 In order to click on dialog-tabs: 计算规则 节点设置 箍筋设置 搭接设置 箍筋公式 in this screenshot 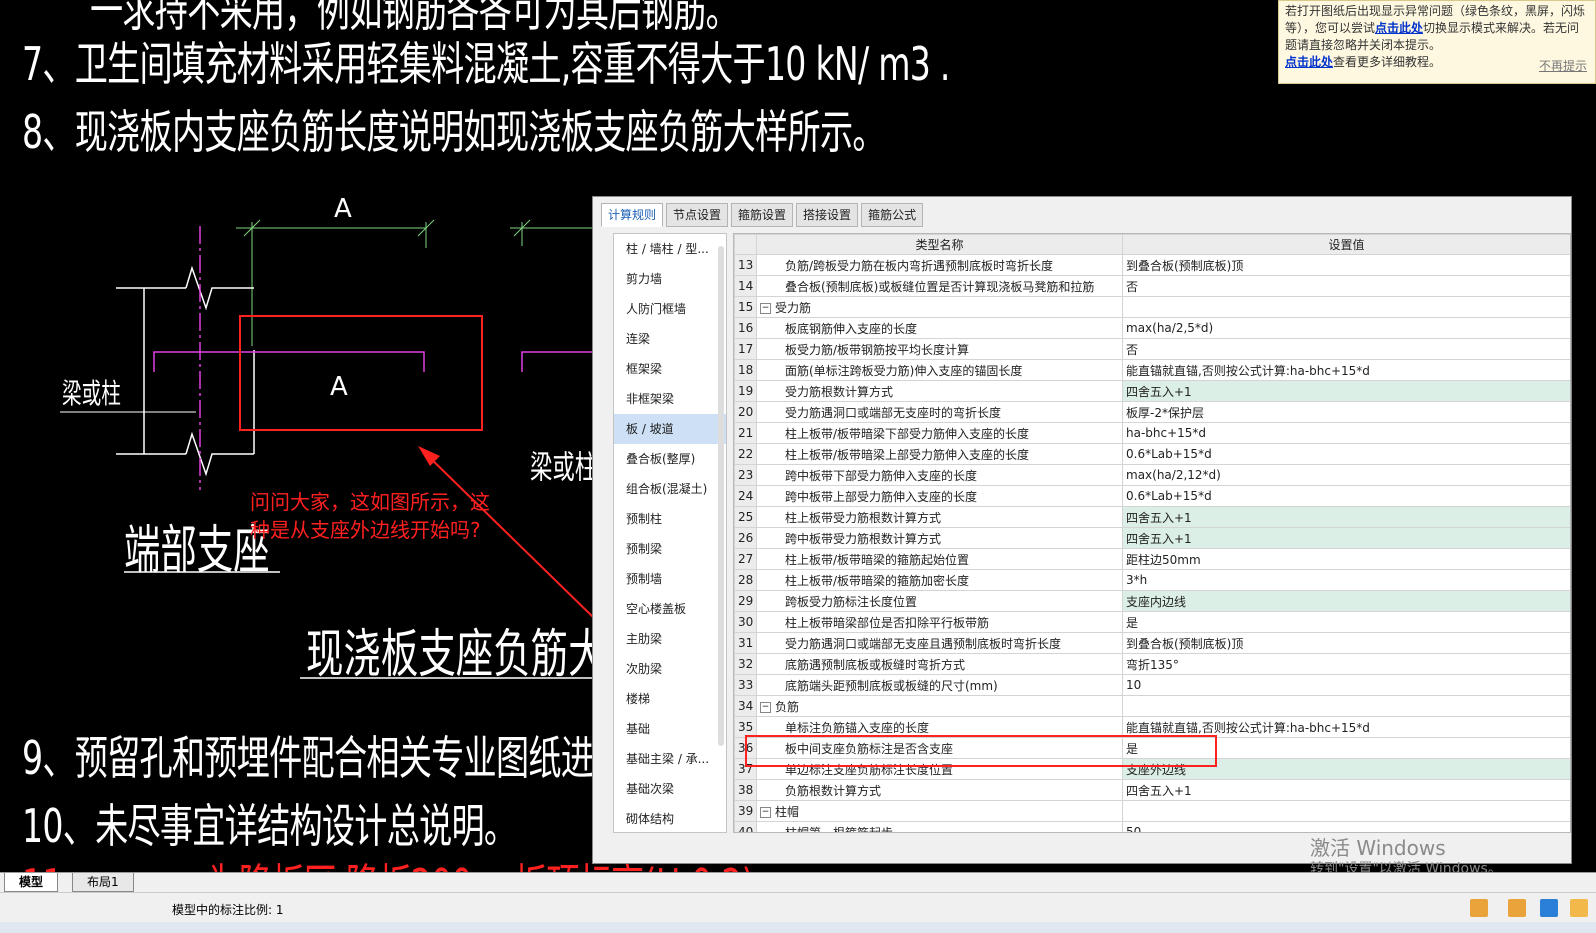, I will do `click(763, 215)`.